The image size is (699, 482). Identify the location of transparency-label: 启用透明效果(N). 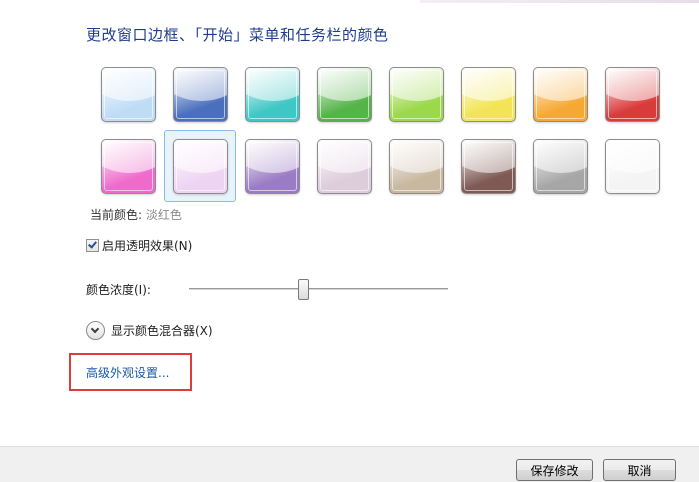
(147, 245).